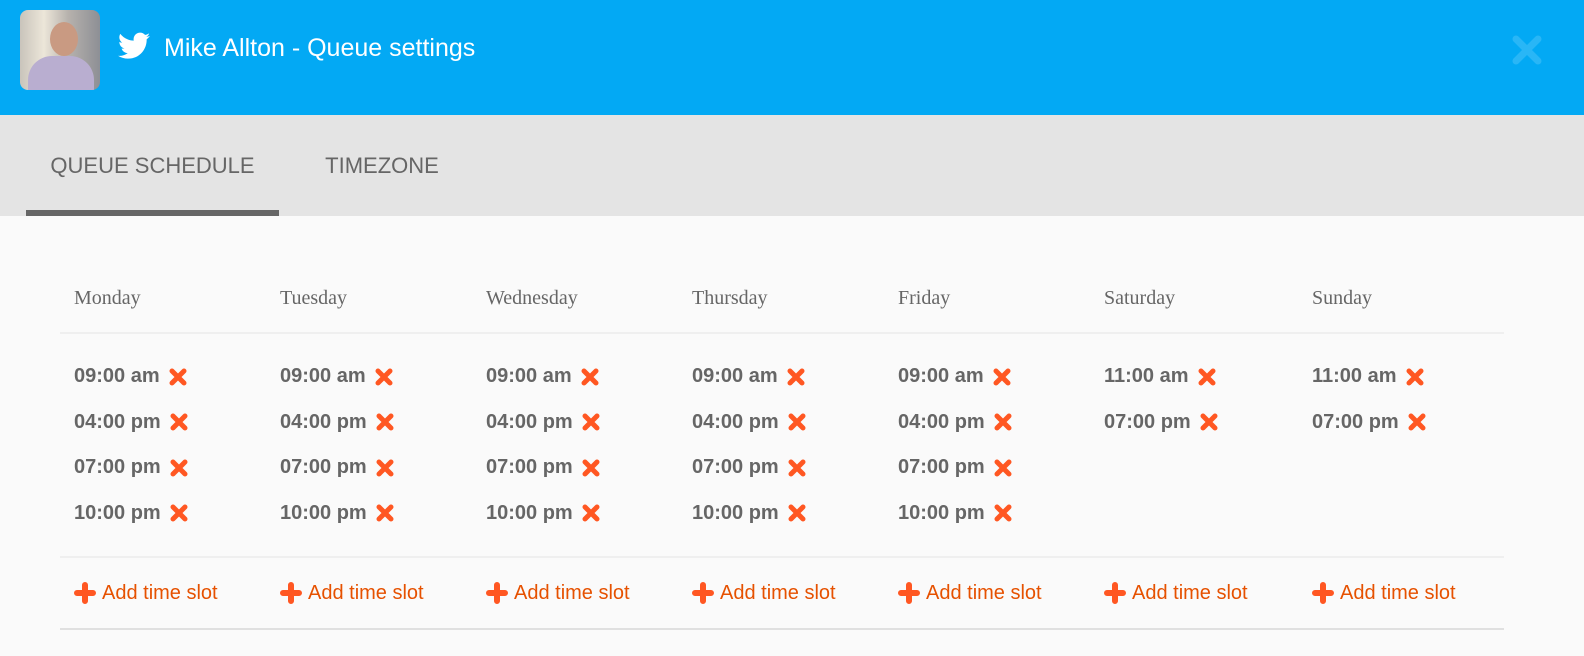 The image size is (1584, 656). Describe the element at coordinates (314, 298) in the screenshot. I see `day-name: Tuesday` at that location.